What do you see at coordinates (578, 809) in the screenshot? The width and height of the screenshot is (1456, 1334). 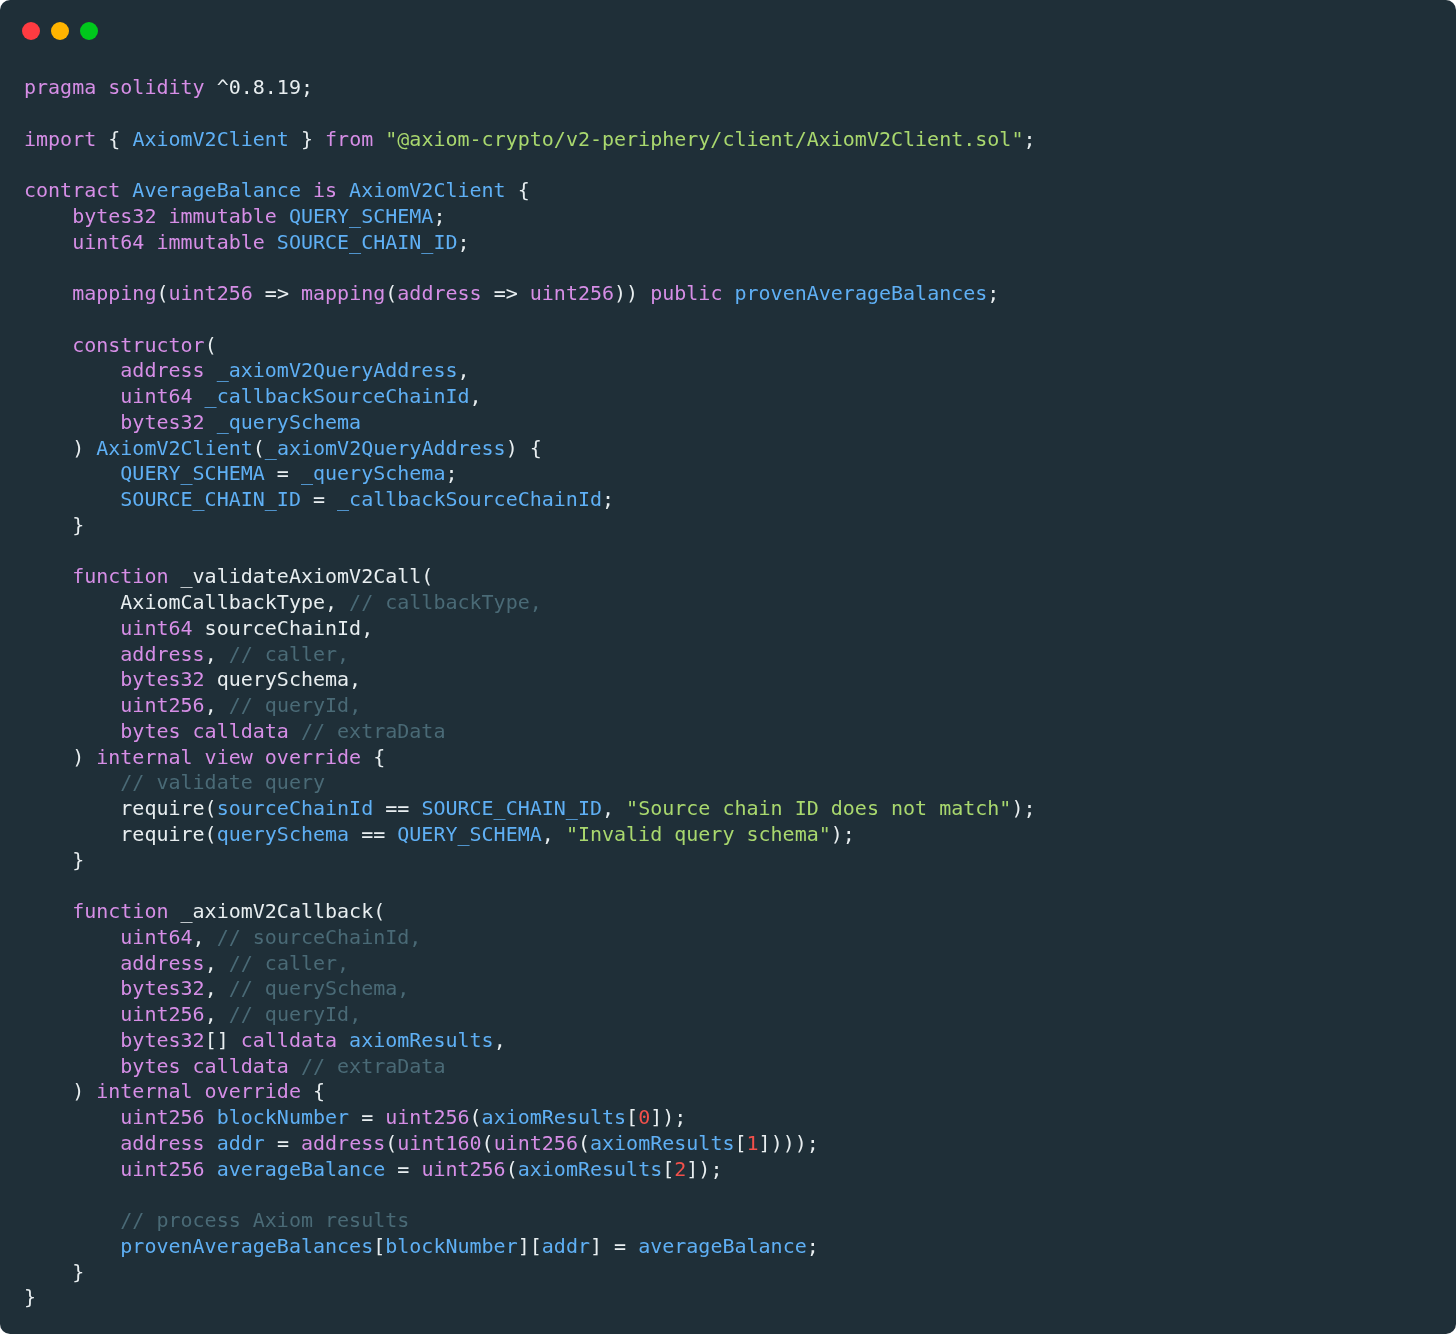 I see `code-line: require(sourceChainId == SOURCE_CHAIN_ID, "Source chain ID does not match");` at bounding box center [578, 809].